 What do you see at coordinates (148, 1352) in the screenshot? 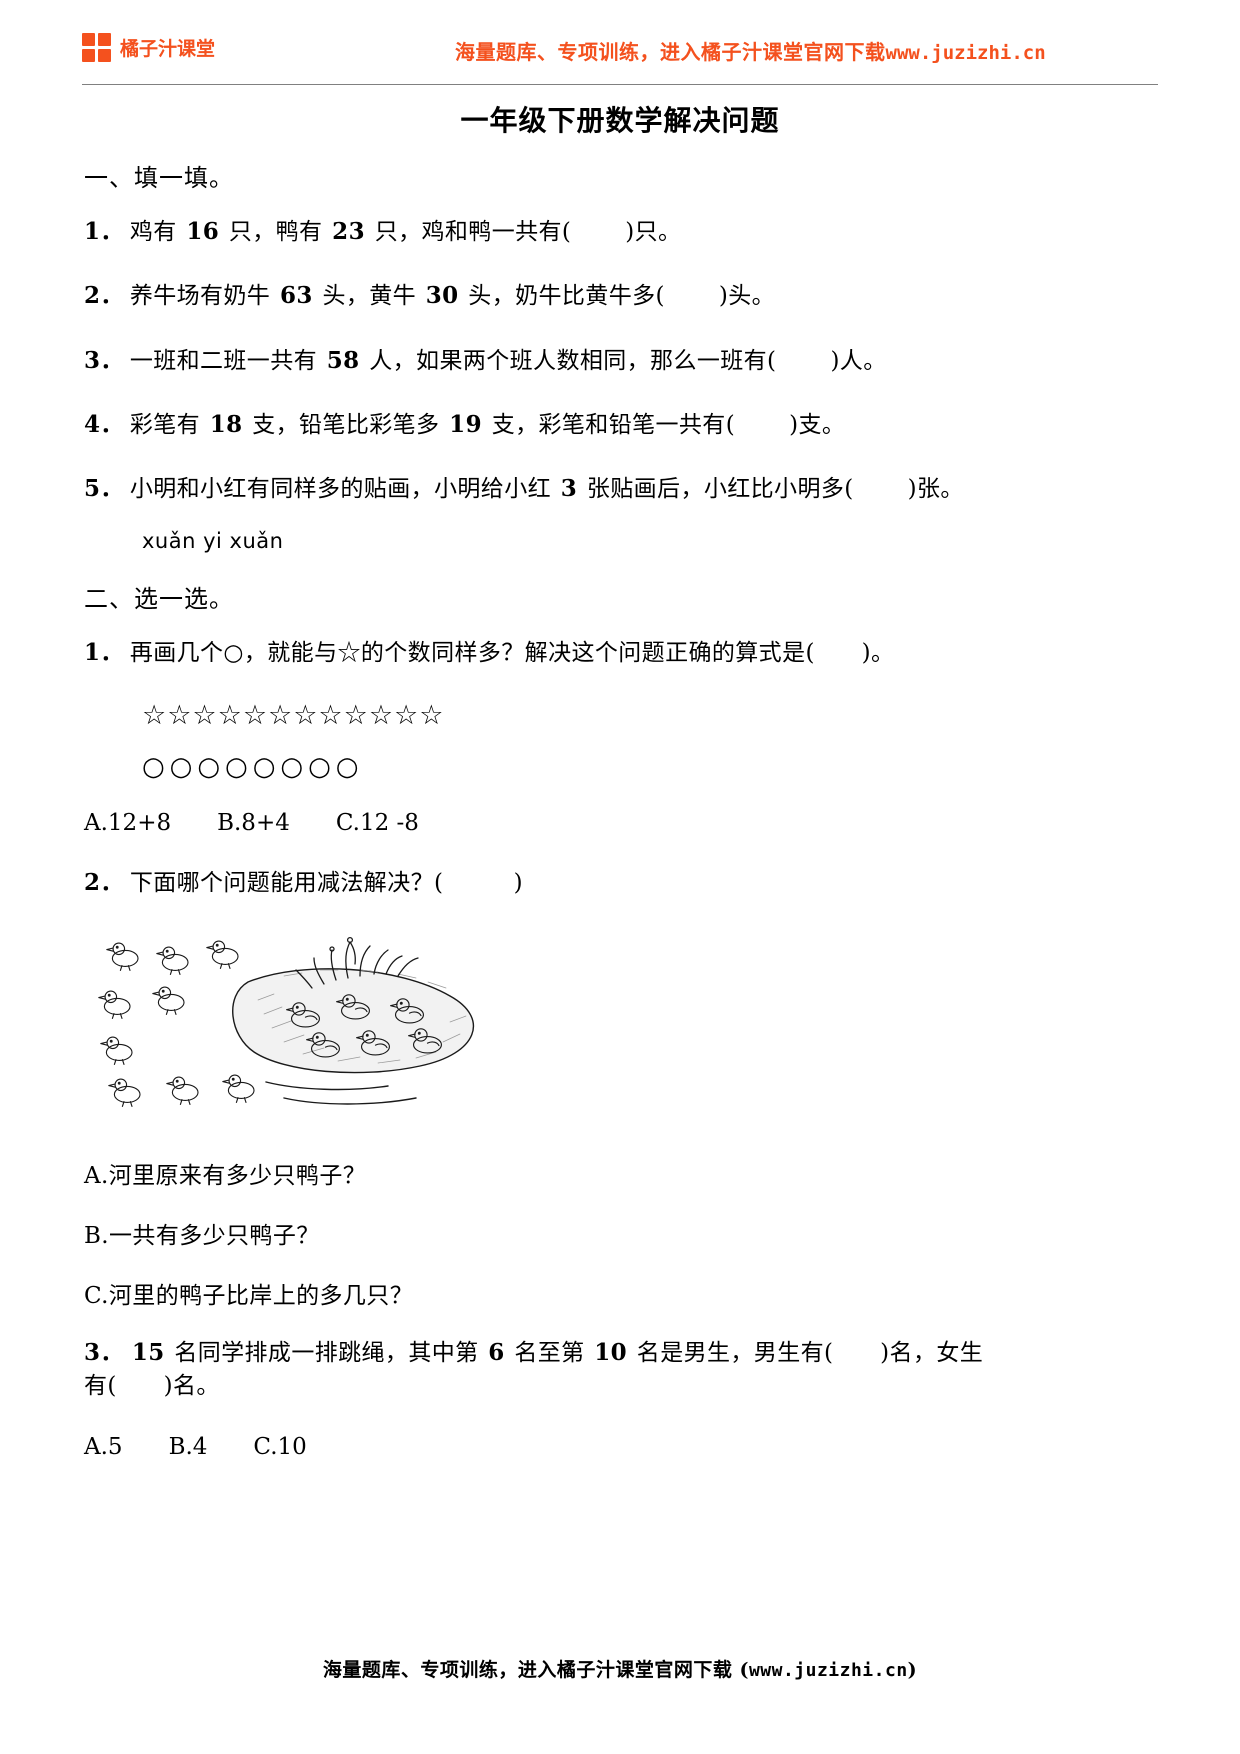
I see `question-number-value: 15` at bounding box center [148, 1352].